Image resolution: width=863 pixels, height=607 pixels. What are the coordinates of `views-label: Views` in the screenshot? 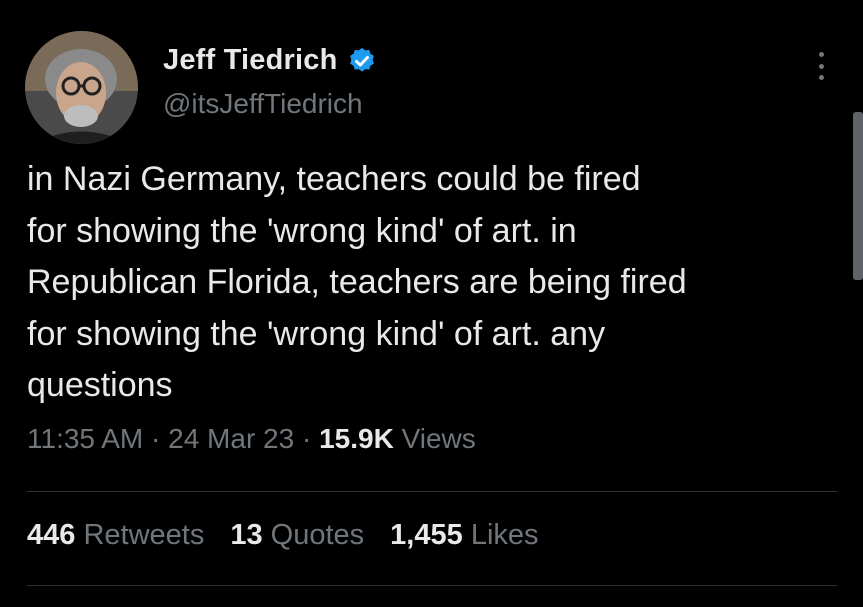 It's located at (438, 438).